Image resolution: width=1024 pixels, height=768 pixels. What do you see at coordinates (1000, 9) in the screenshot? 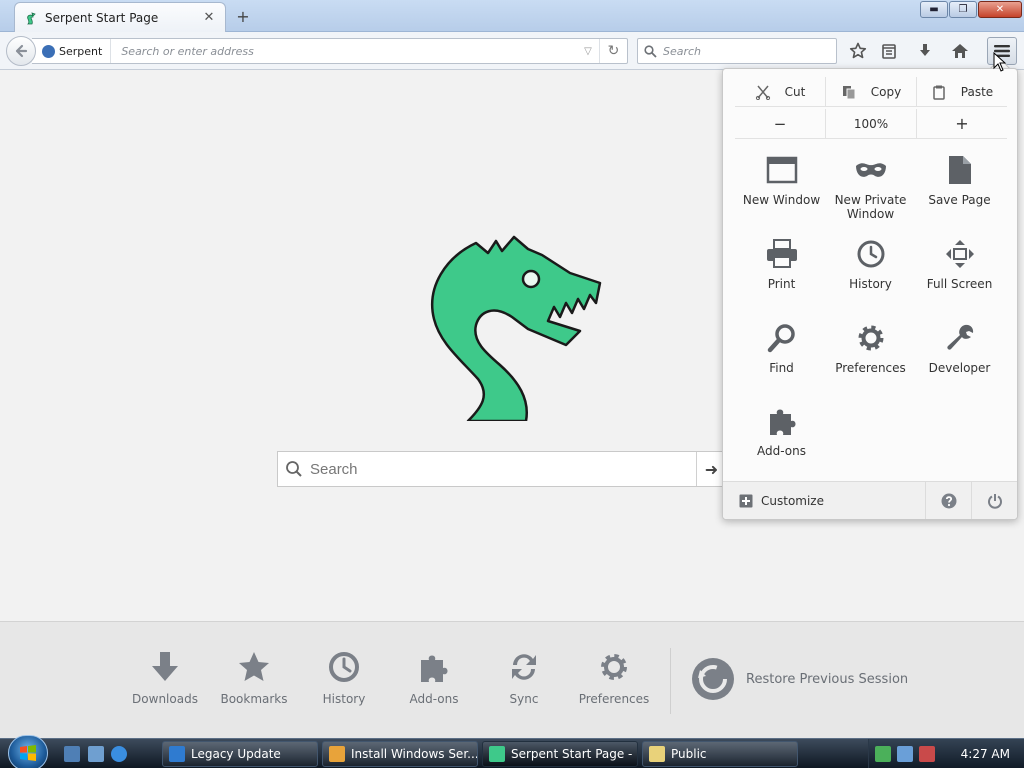
I see `close-window-button: ✕` at bounding box center [1000, 9].